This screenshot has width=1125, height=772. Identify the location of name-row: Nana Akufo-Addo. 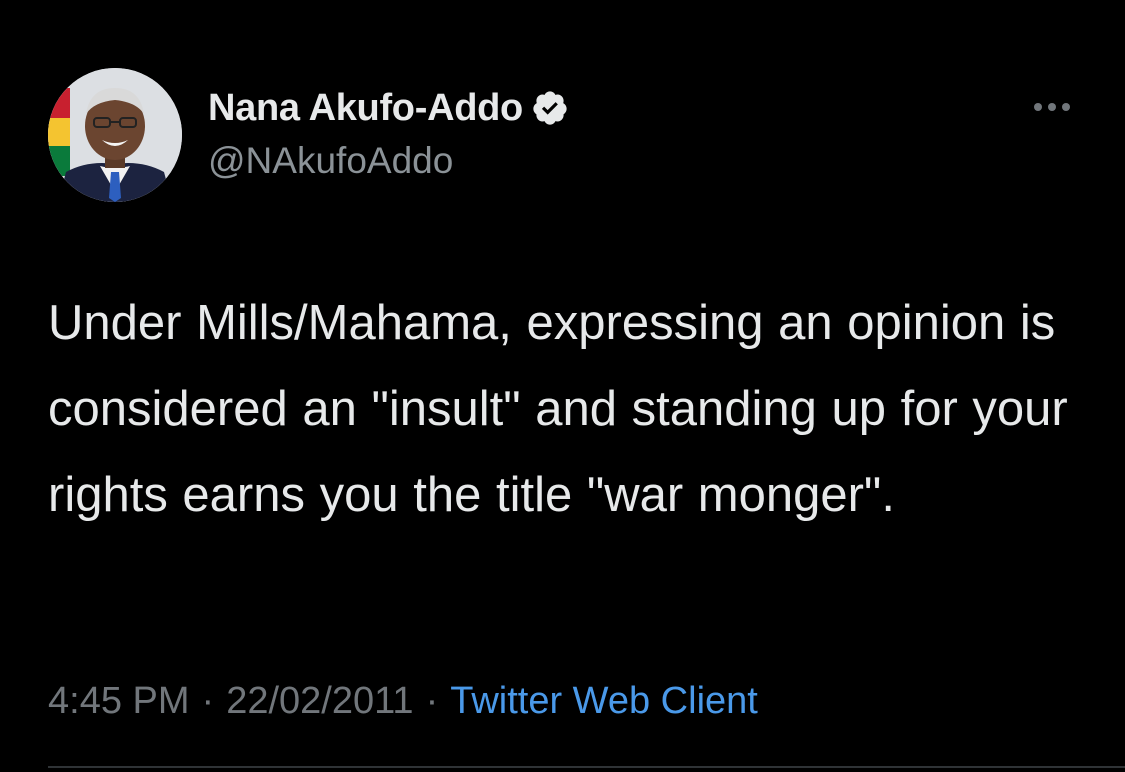
(388, 108).